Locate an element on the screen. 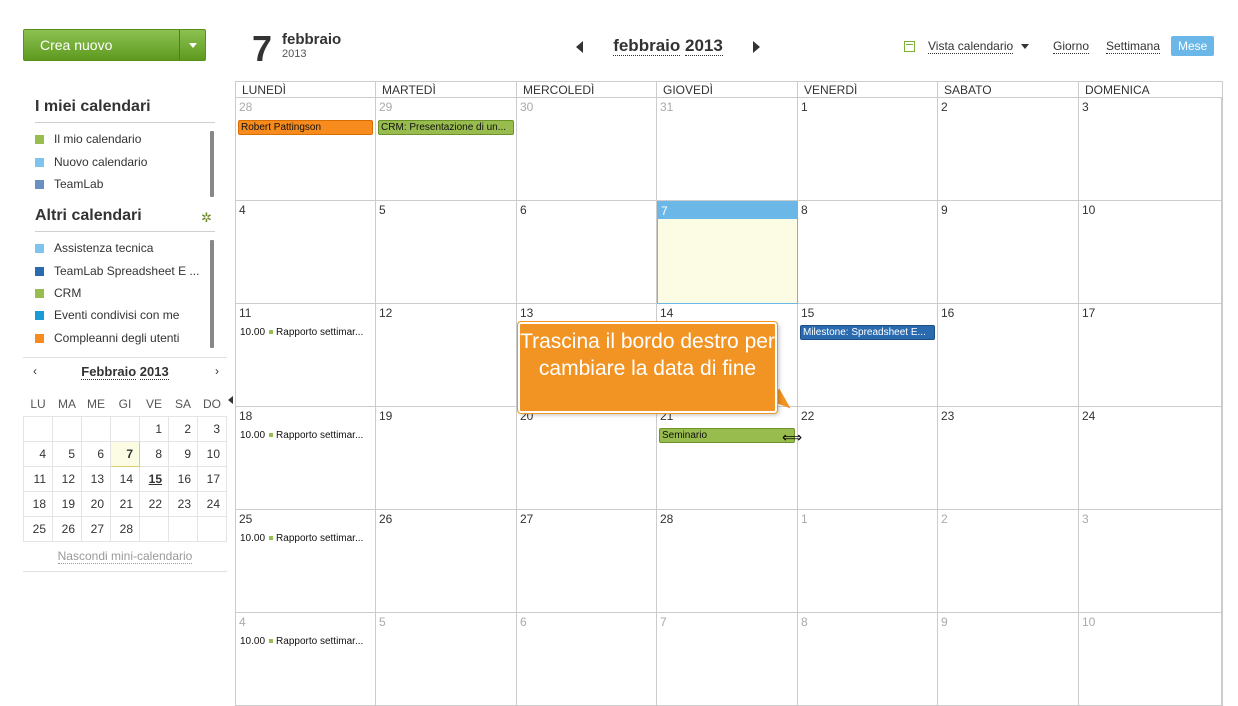  mini-day: 10 is located at coordinates (212, 453).